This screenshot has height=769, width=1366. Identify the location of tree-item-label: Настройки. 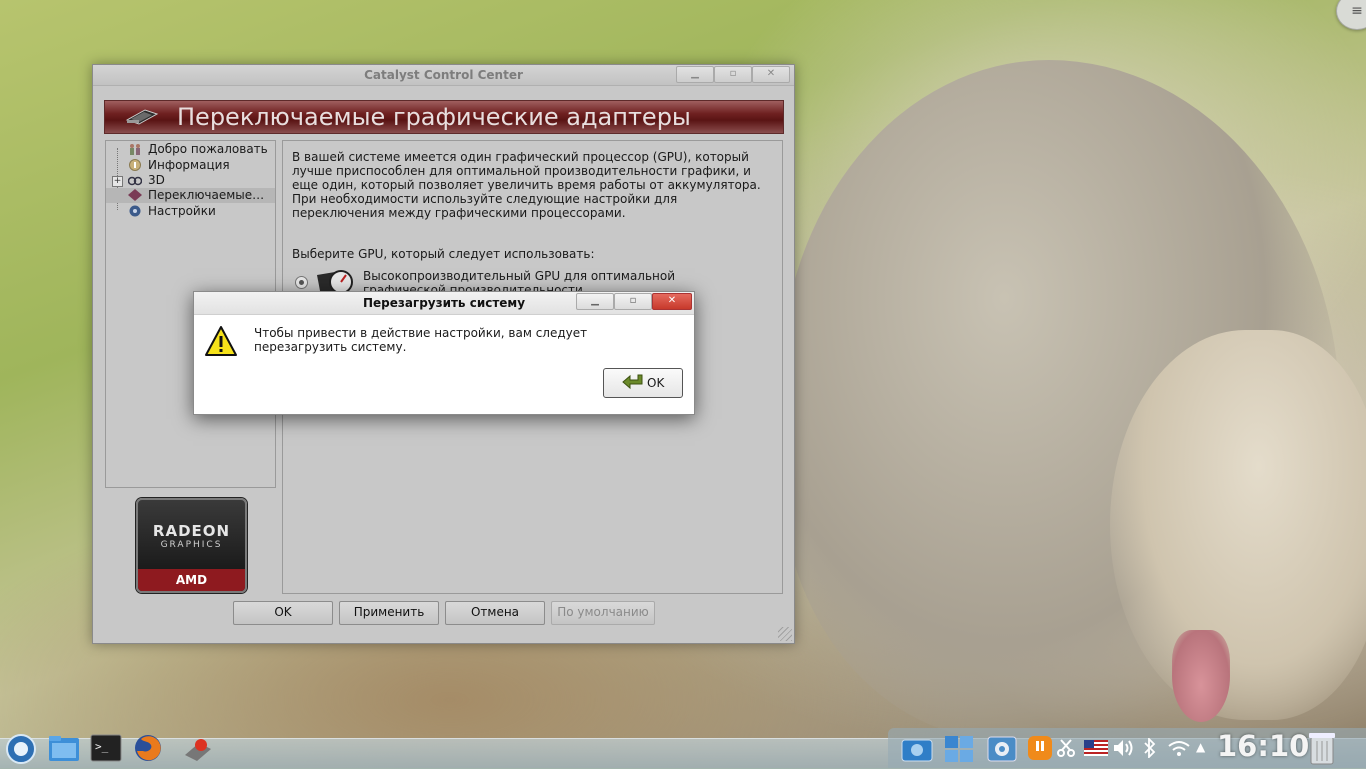
(182, 211).